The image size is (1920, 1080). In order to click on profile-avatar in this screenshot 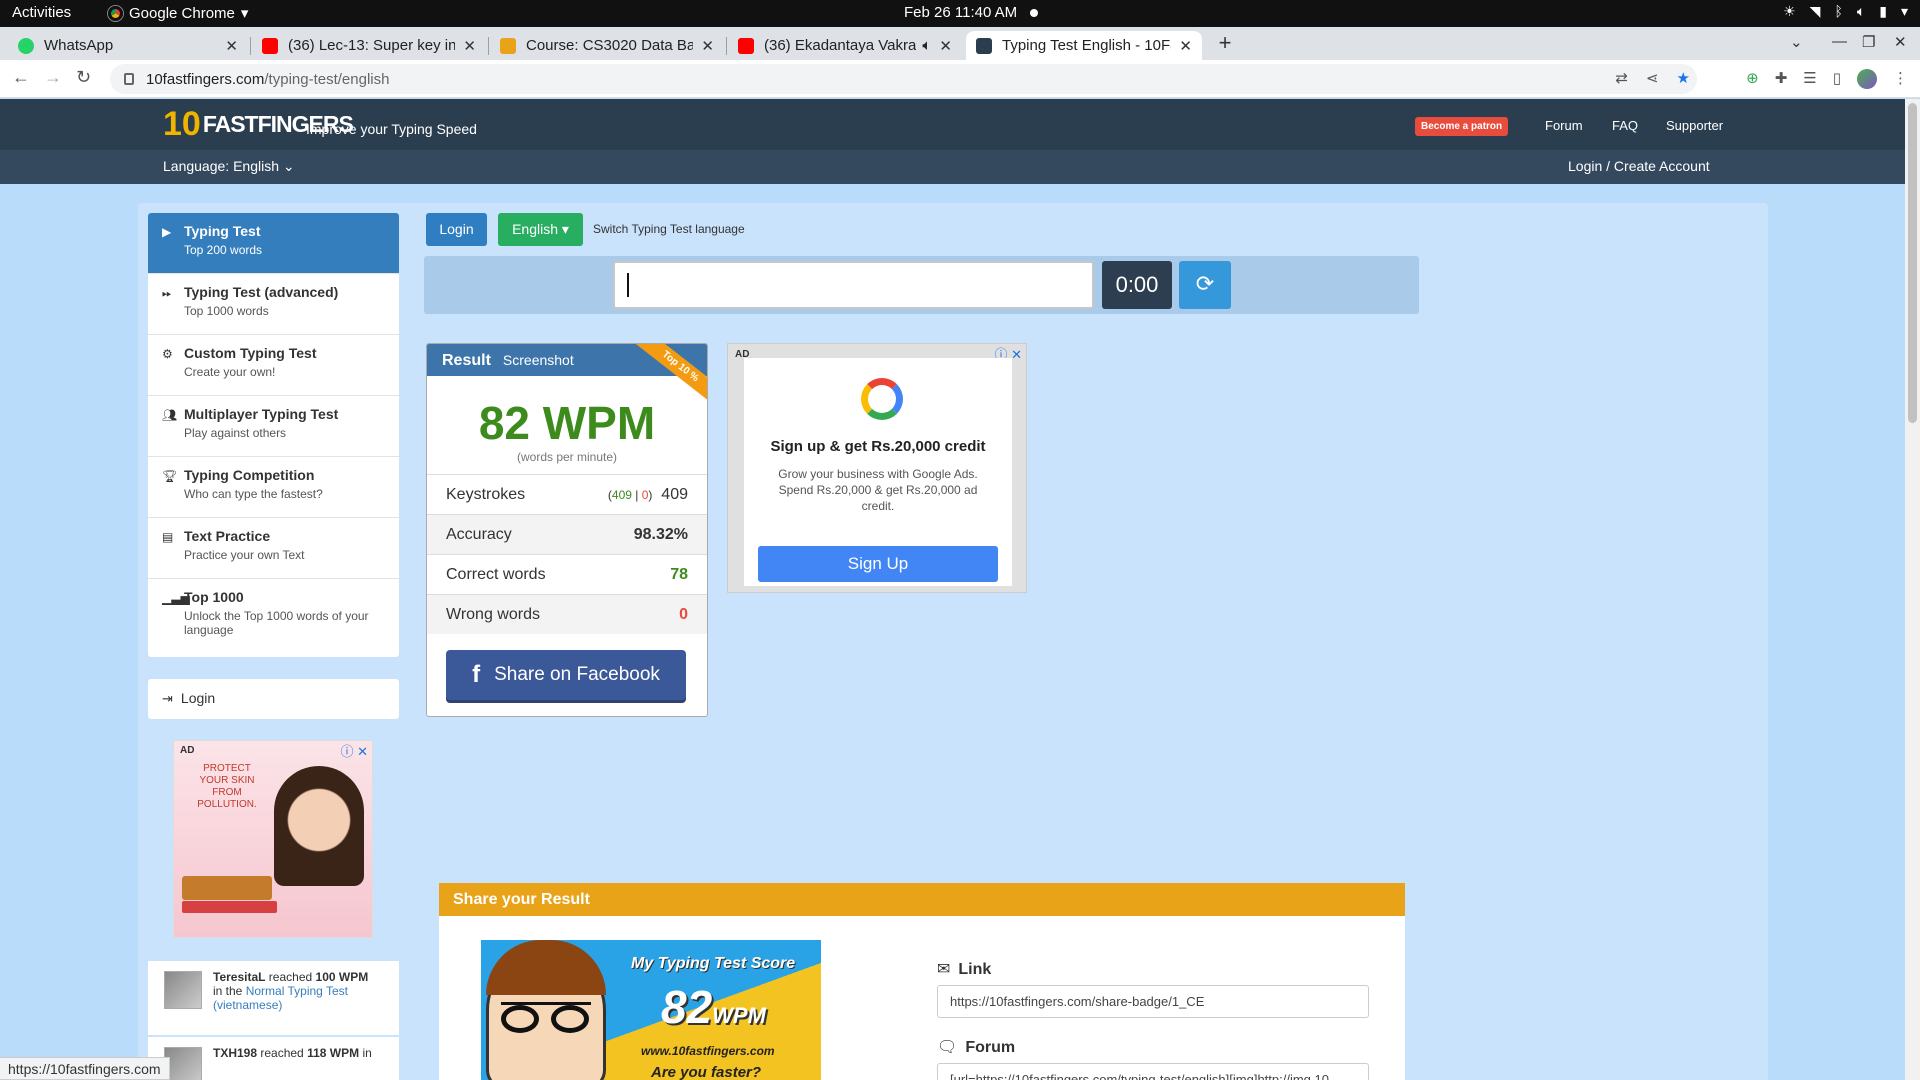, I will do `click(1867, 79)`.